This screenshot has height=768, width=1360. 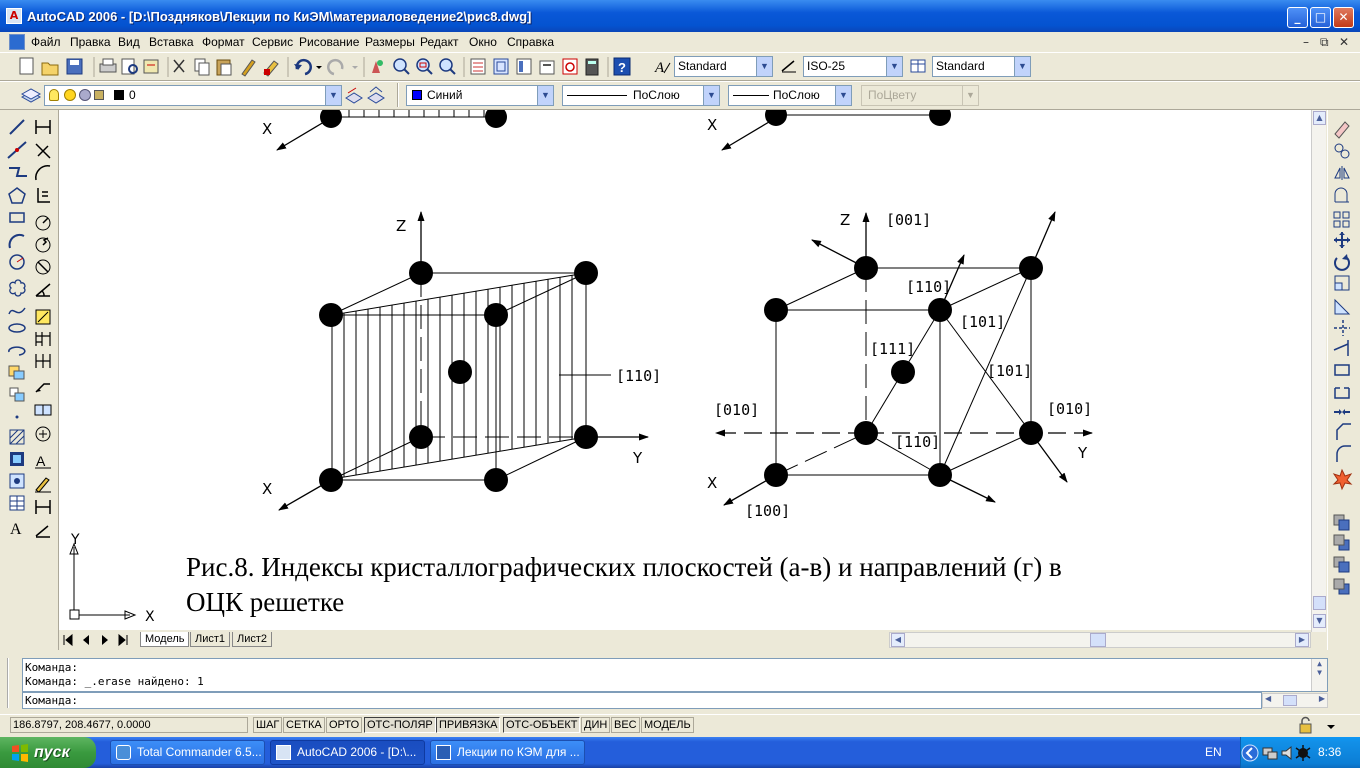 What do you see at coordinates (1342, 393) in the screenshot?
I see `break-icon` at bounding box center [1342, 393].